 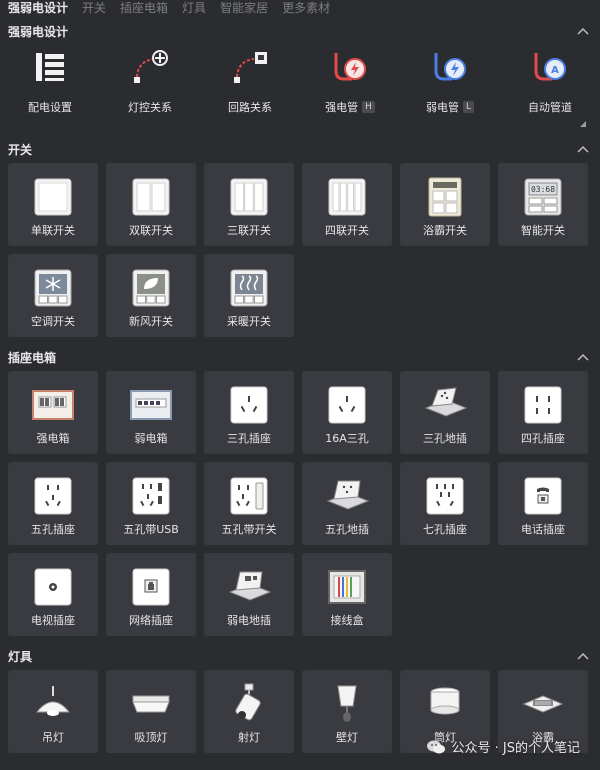 I want to click on tv-socket-icon, so click(x=53, y=587).